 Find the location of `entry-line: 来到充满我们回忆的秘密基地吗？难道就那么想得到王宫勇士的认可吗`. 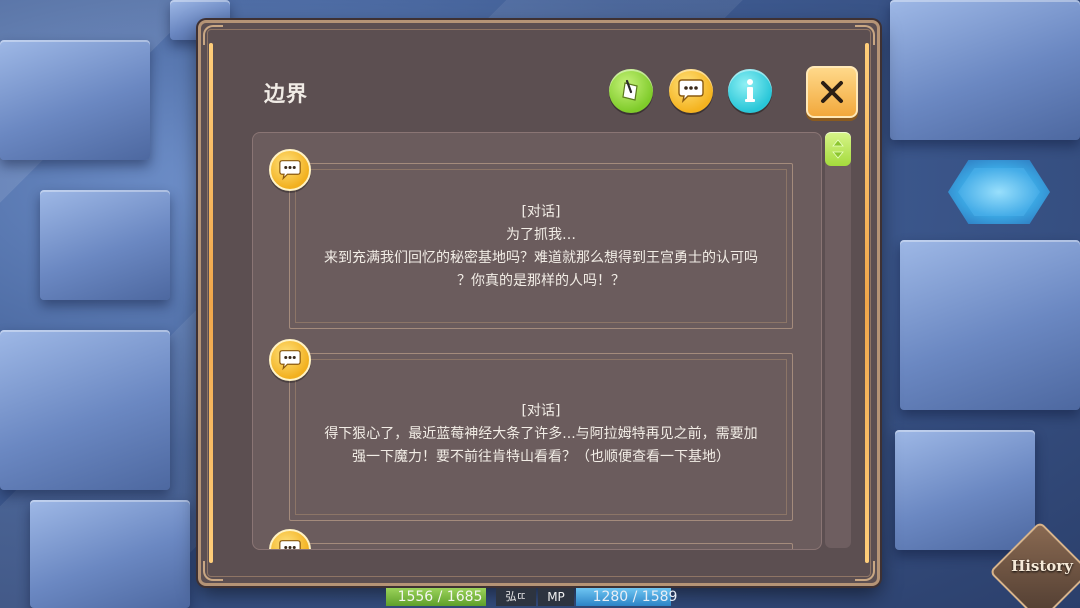

entry-line: 来到充满我们回忆的秘密基地吗？难道就那么想得到王宫勇士的认可吗 is located at coordinates (541, 258).